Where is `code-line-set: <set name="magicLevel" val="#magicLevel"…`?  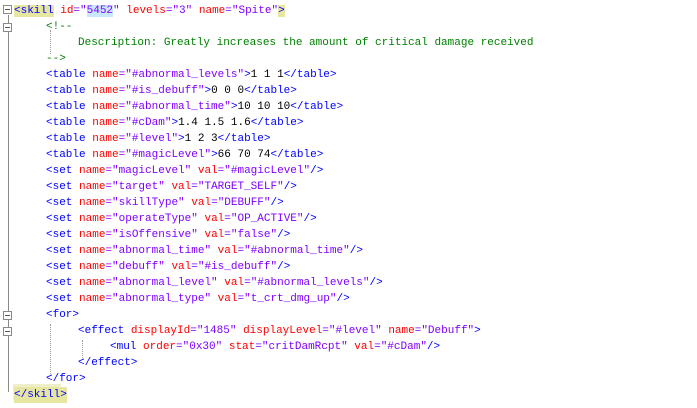 code-line-set: <set name="magicLevel" val="#magicLevel"… is located at coordinates (185, 171).